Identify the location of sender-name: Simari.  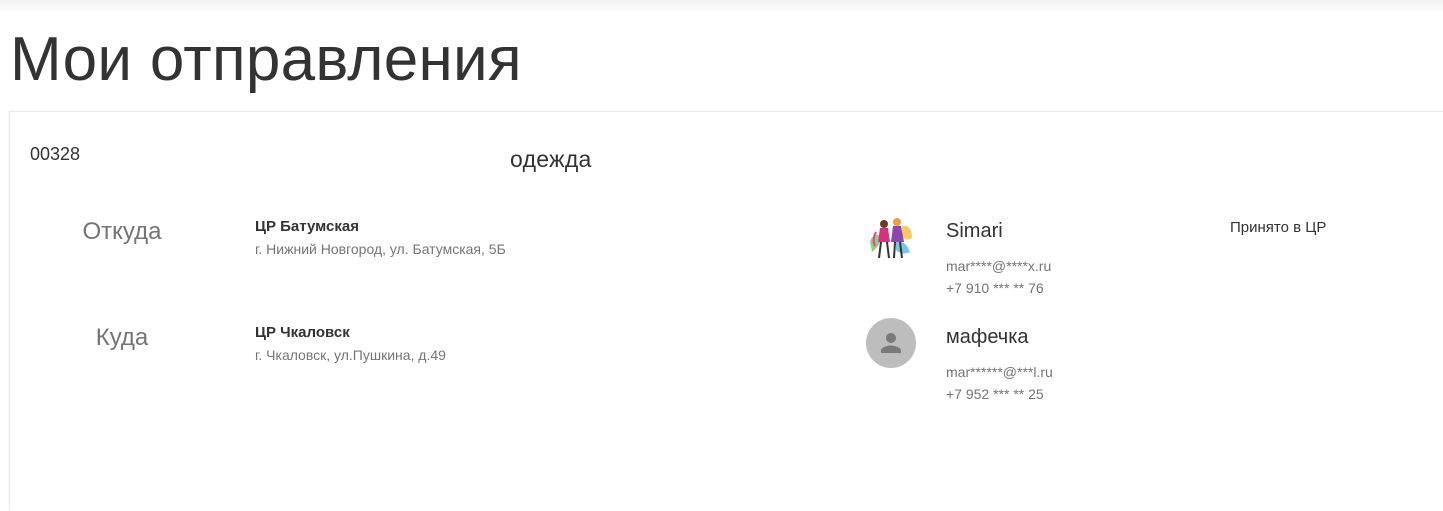
(974, 231).